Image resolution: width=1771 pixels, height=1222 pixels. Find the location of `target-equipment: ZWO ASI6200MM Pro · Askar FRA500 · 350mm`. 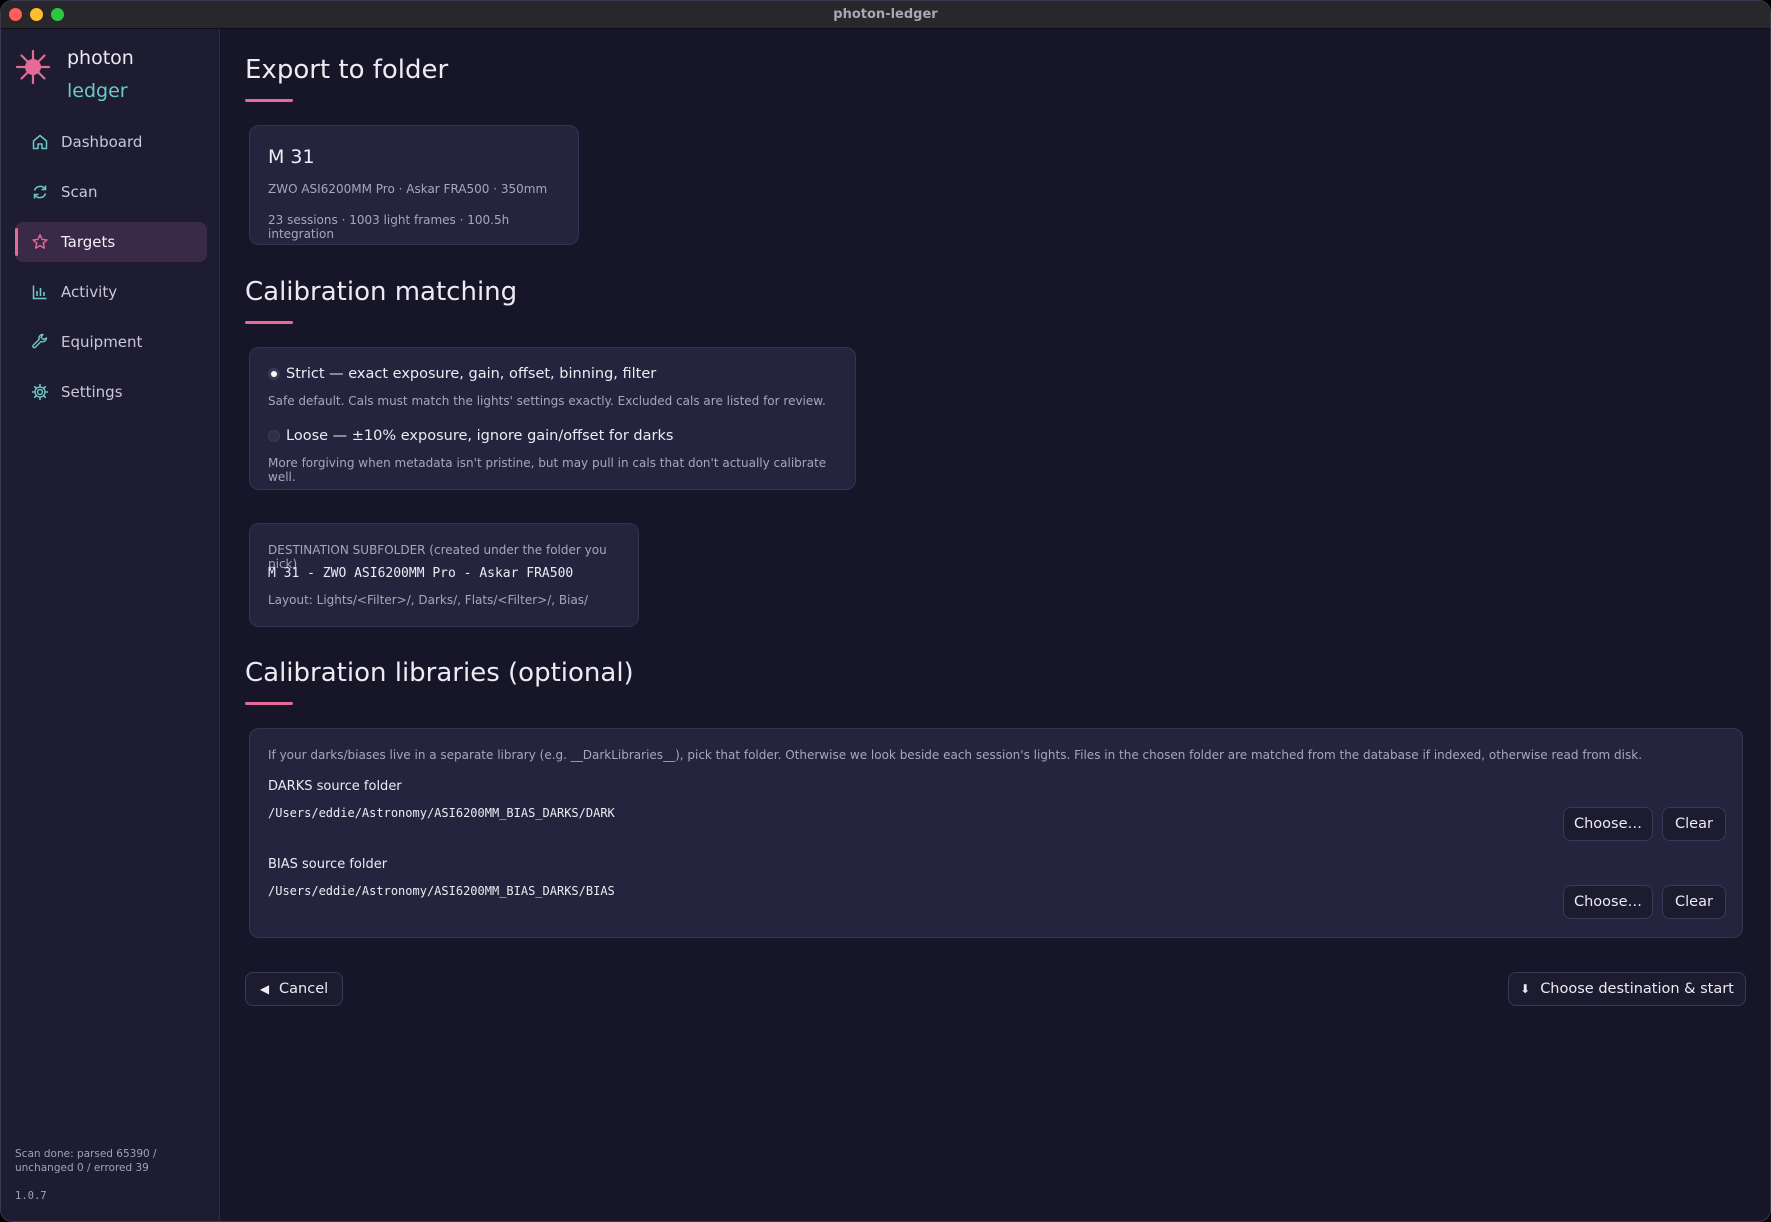

target-equipment: ZWO ASI6200MM Pro · Askar FRA500 · 350mm is located at coordinates (408, 189).